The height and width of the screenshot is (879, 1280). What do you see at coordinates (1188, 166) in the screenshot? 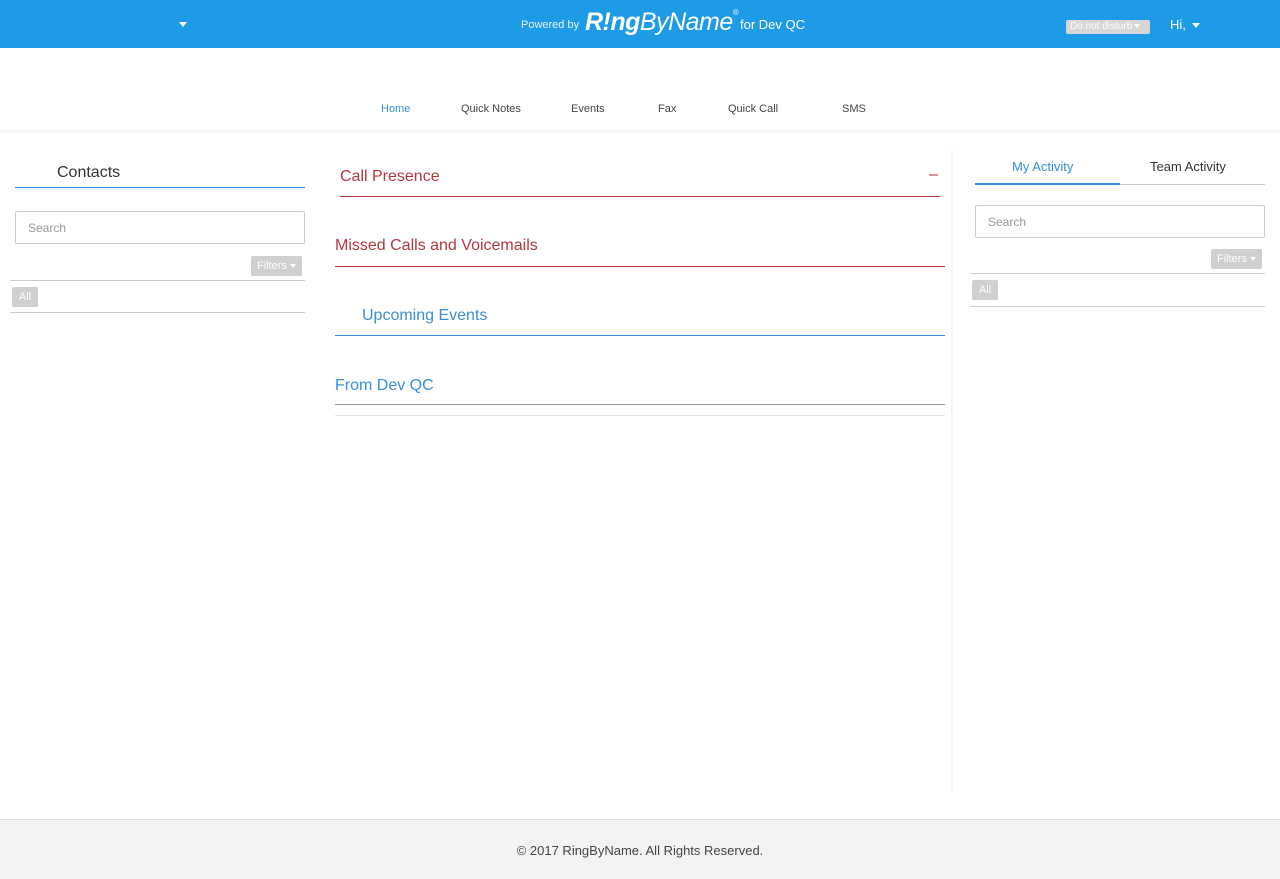
I see `tab-team-activity: Team Activity` at bounding box center [1188, 166].